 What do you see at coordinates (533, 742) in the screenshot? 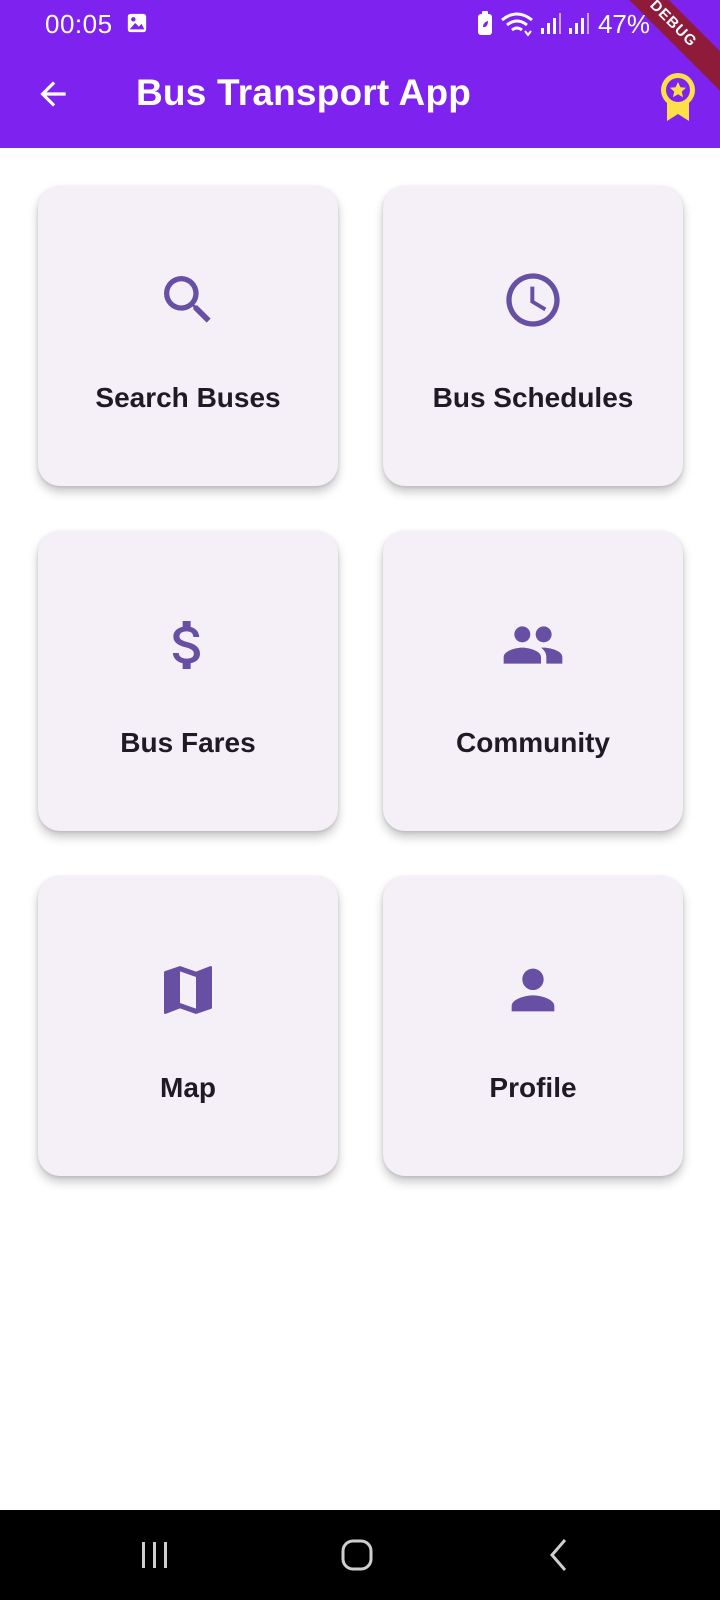
I see `card-label: Community` at bounding box center [533, 742].